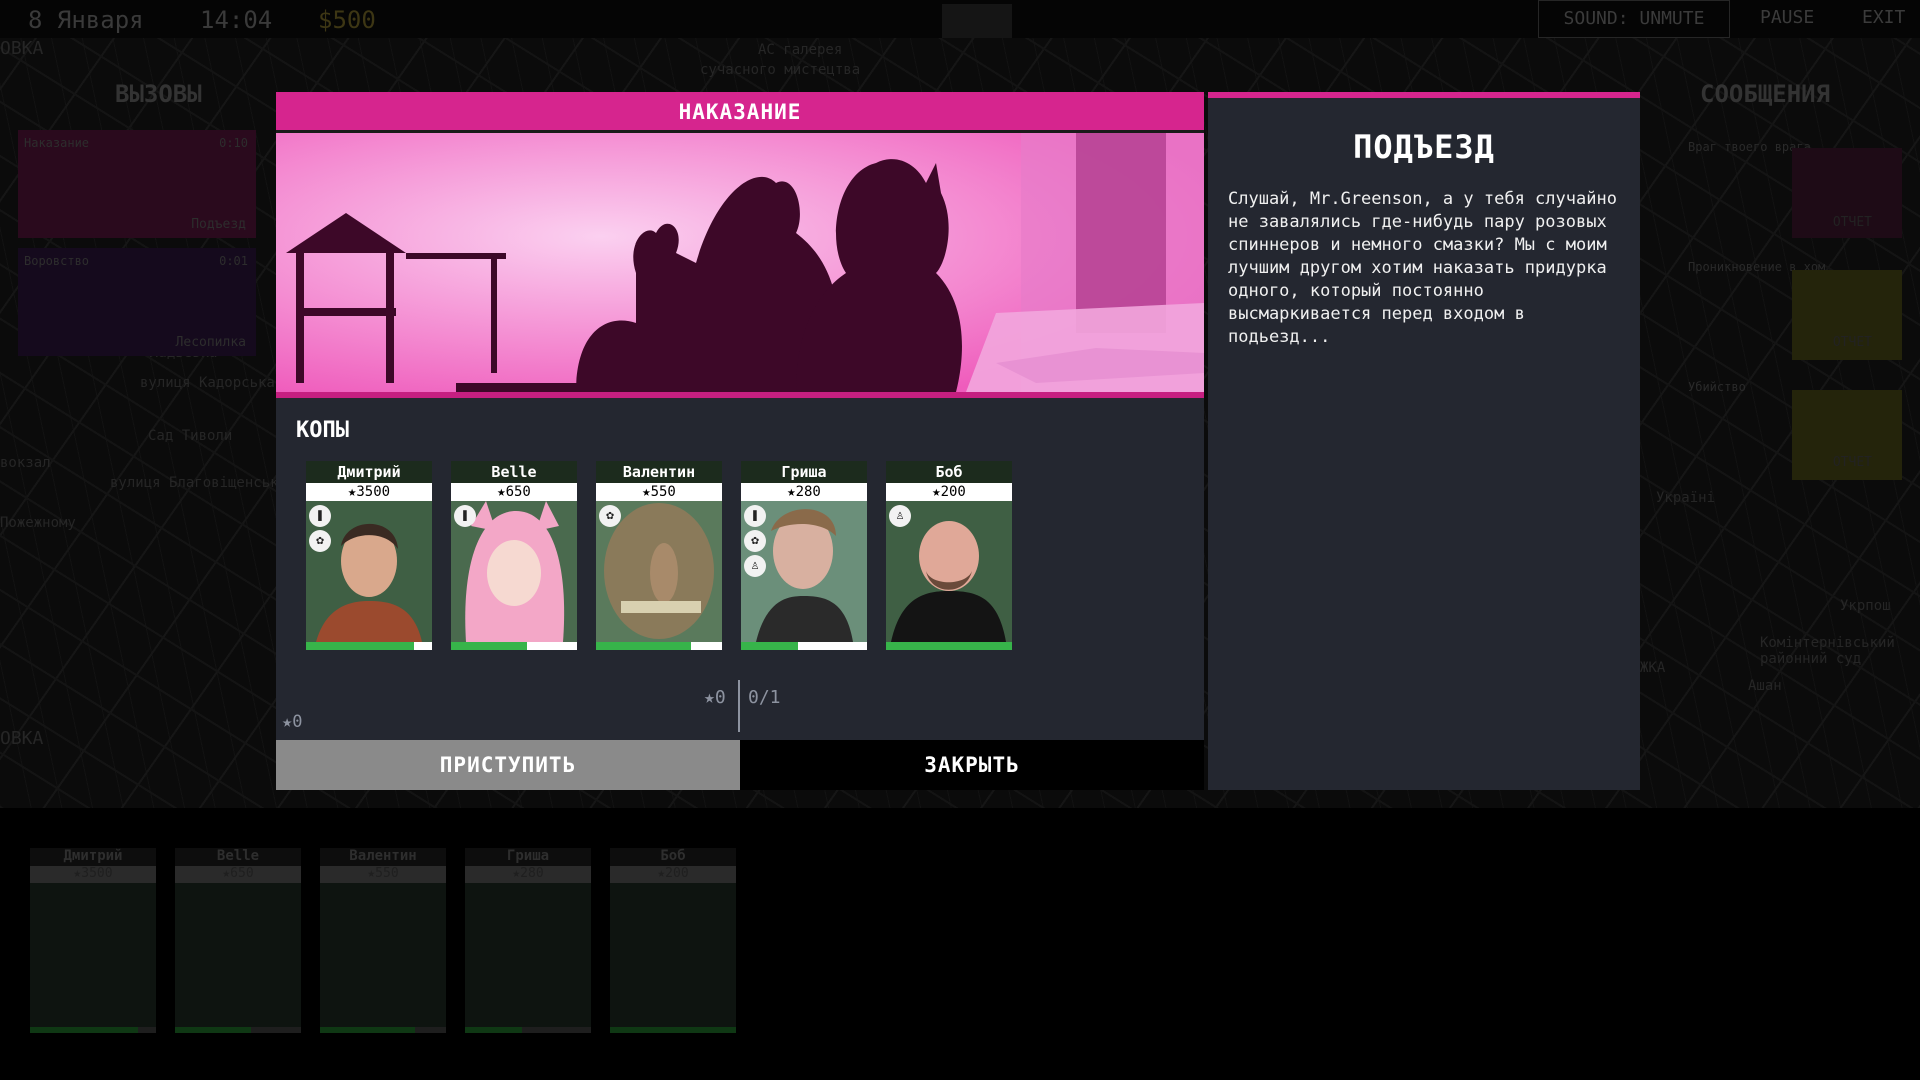 The image size is (1920, 1080). I want to click on call-card: Воровство 0:01 Лесопилка, so click(137, 302).